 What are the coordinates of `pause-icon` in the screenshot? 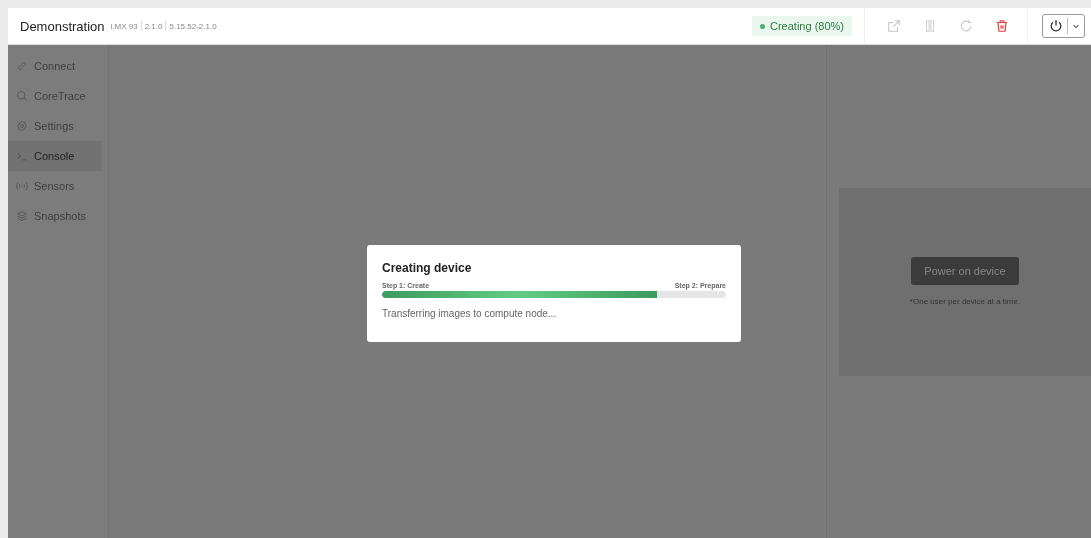 It's located at (930, 26).